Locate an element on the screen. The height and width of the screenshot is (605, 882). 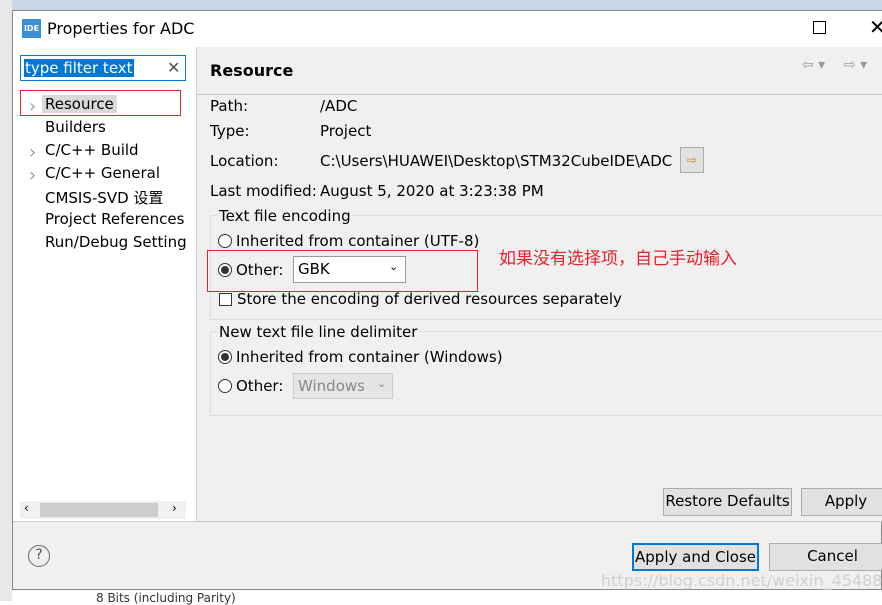
watermark: https://blog.csdn.net/weixin_45488643 is located at coordinates (741, 580).